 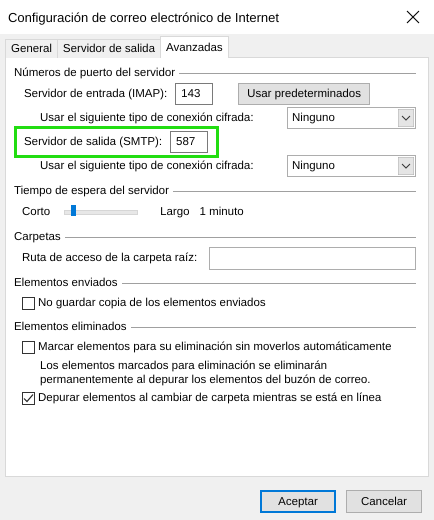 What do you see at coordinates (108, 48) in the screenshot?
I see `tab: Servidor de salida` at bounding box center [108, 48].